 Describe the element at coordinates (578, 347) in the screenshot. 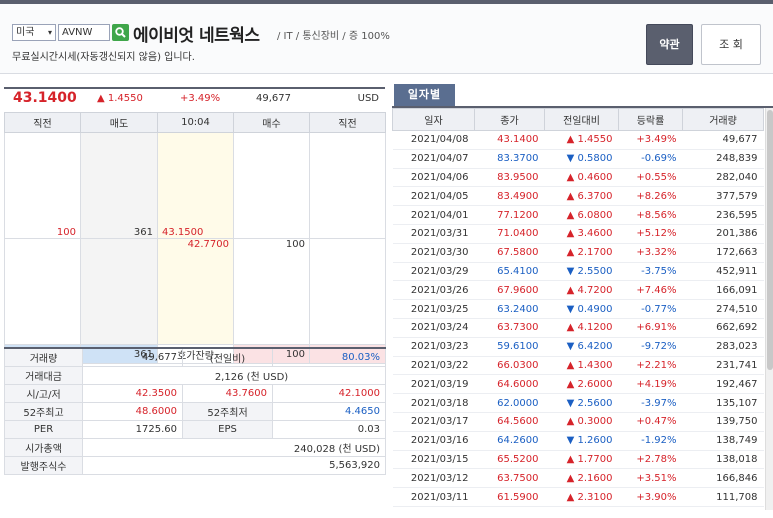

I see `table-row: 2021/03/23 59.6100 ▼ 6.4200 -9.72% 283,023` at that location.